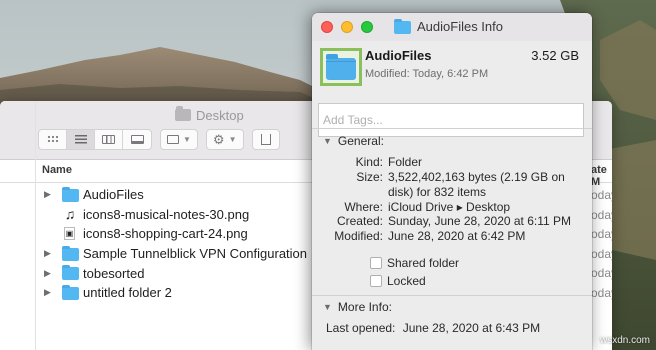 This screenshot has height=350, width=656. What do you see at coordinates (367, 27) in the screenshot?
I see `zoom-button` at bounding box center [367, 27].